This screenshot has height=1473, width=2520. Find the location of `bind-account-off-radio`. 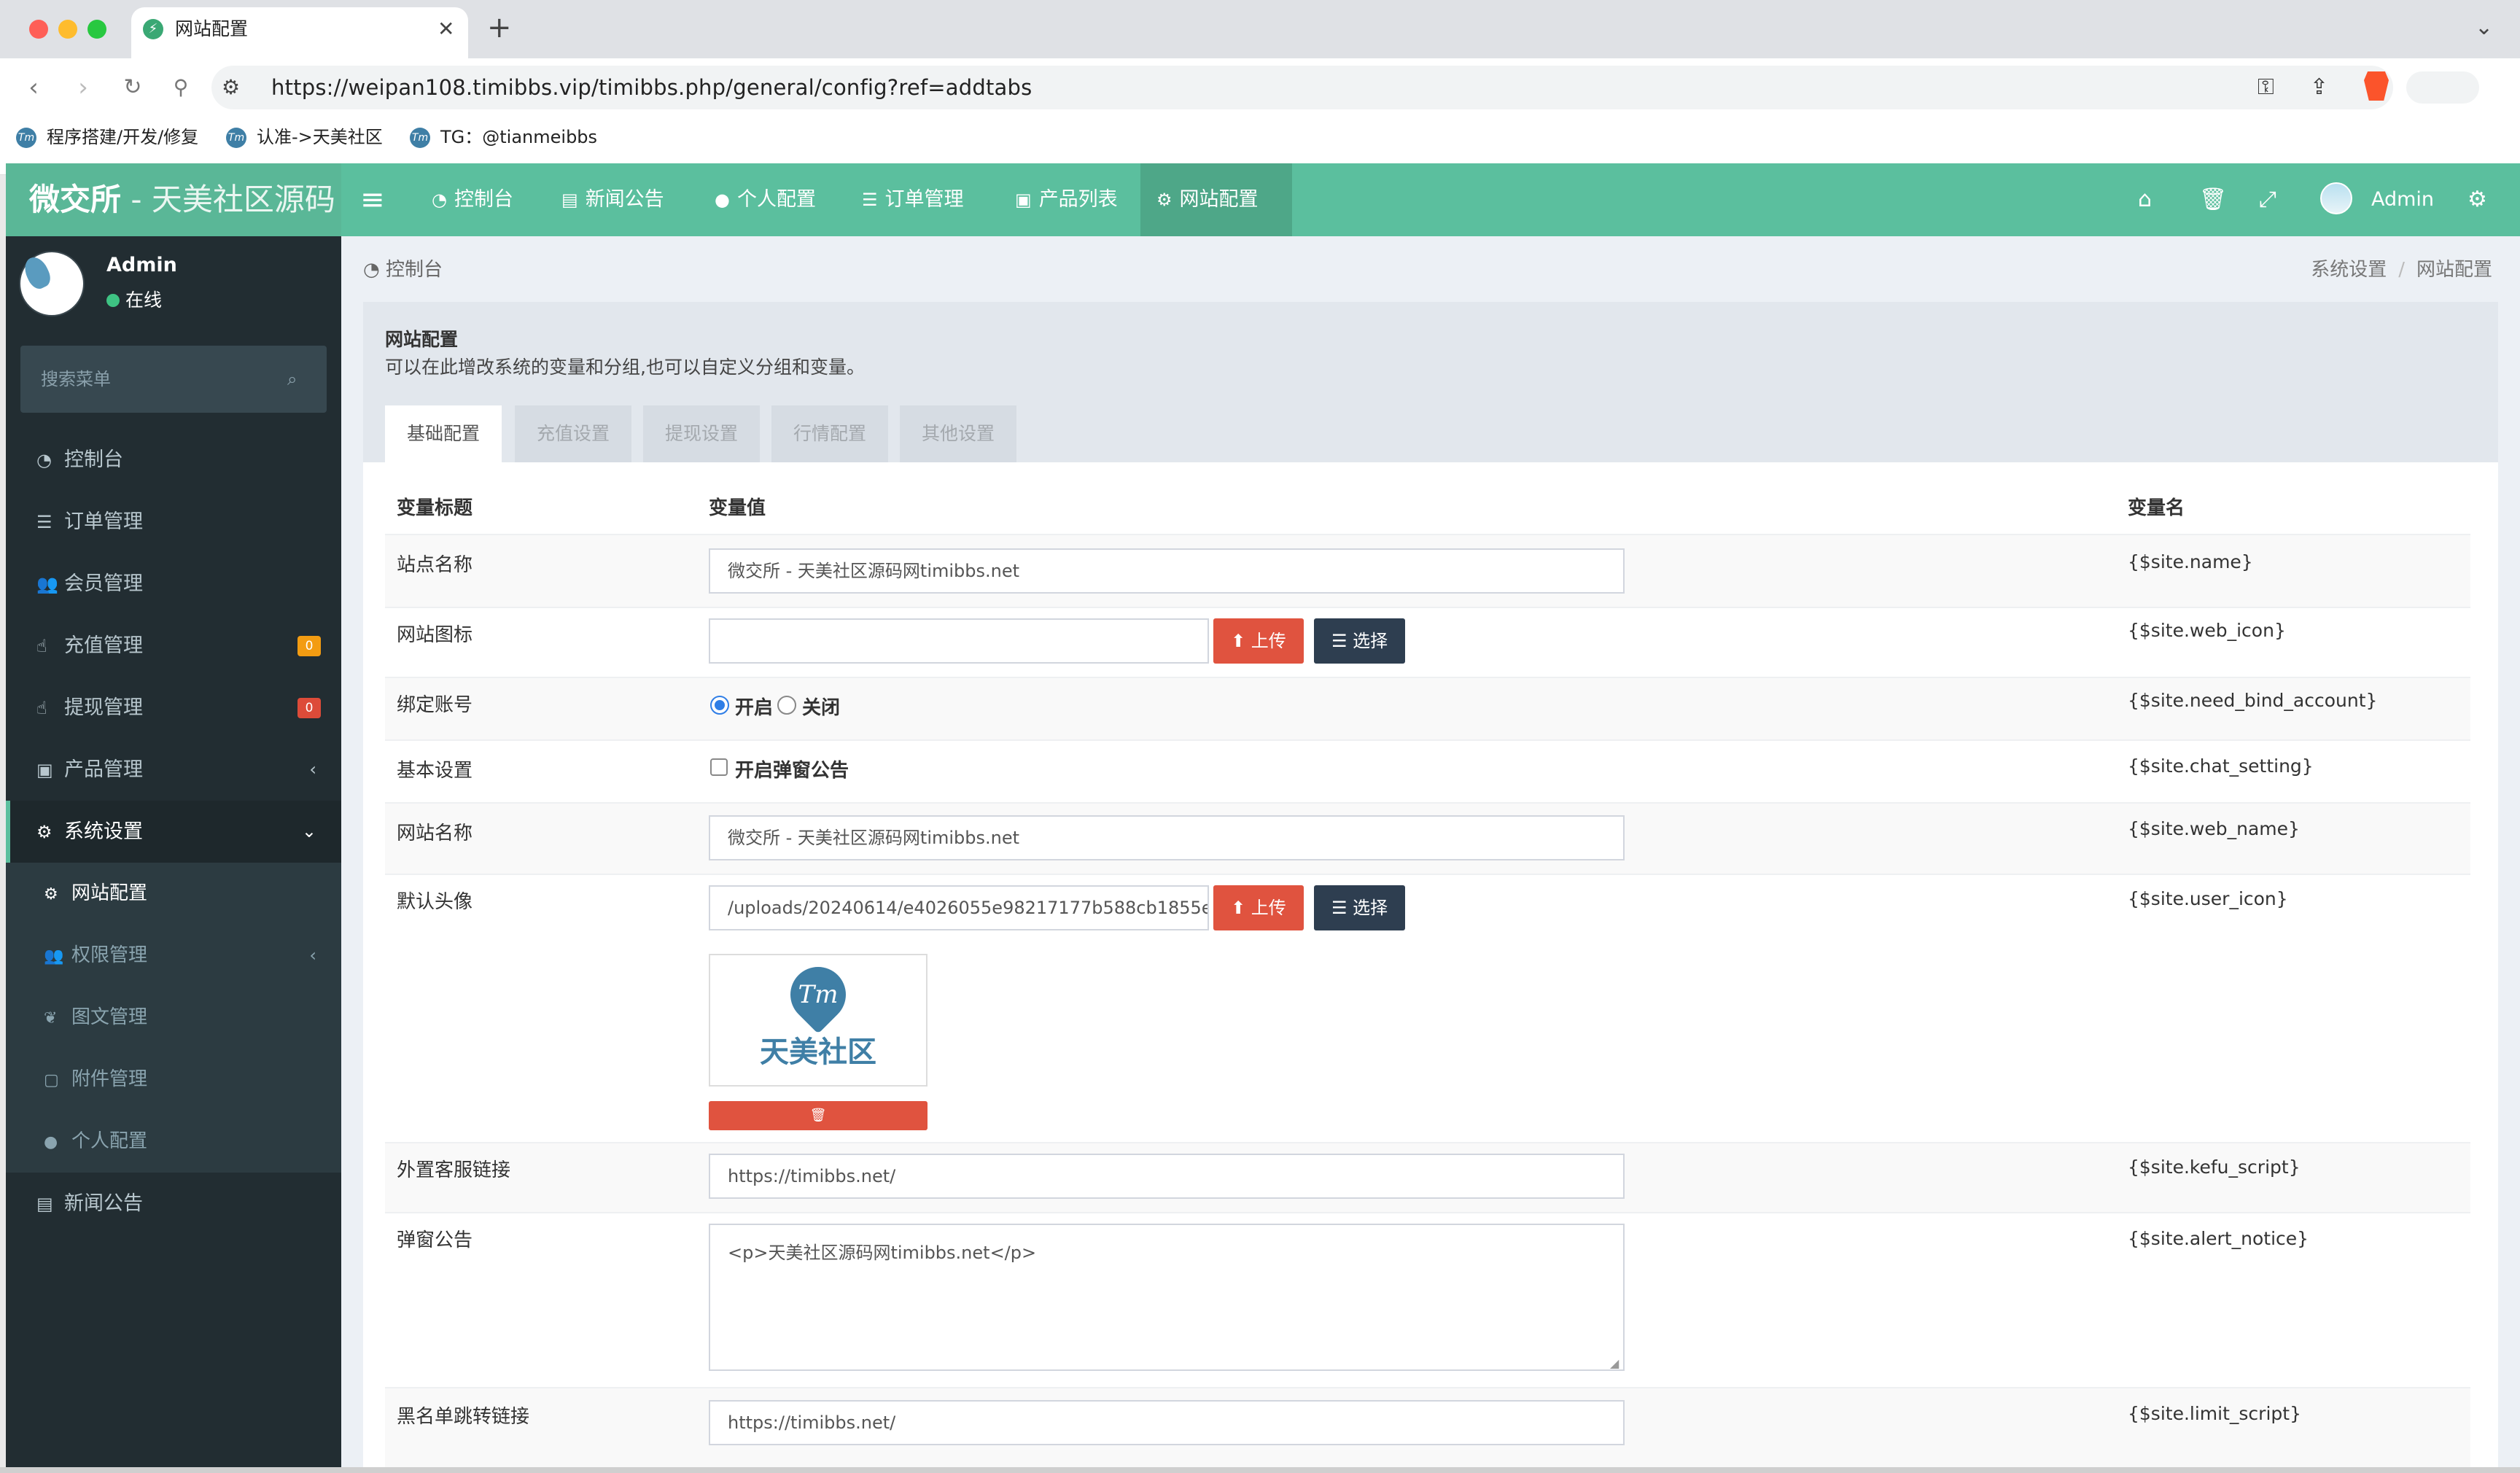

bind-account-off-radio is located at coordinates (786, 705).